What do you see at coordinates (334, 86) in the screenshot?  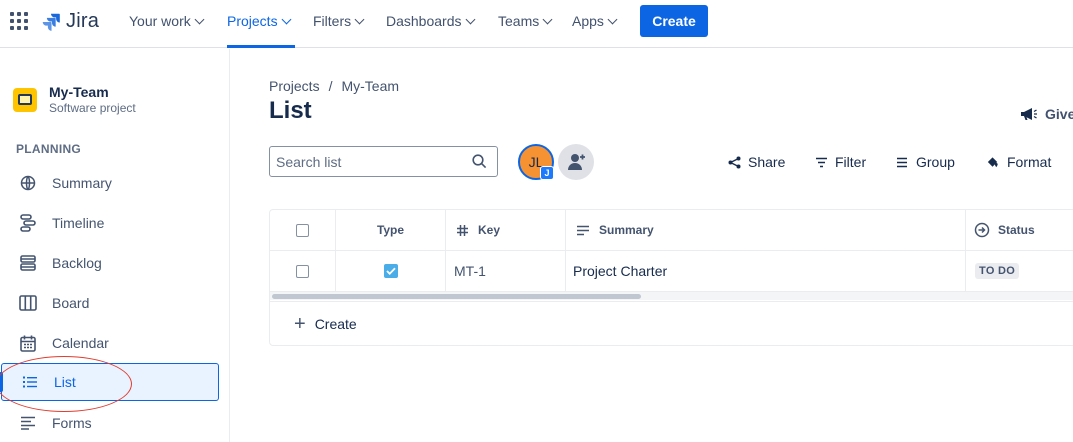 I see `breadcrumb: Projects / My-Team` at bounding box center [334, 86].